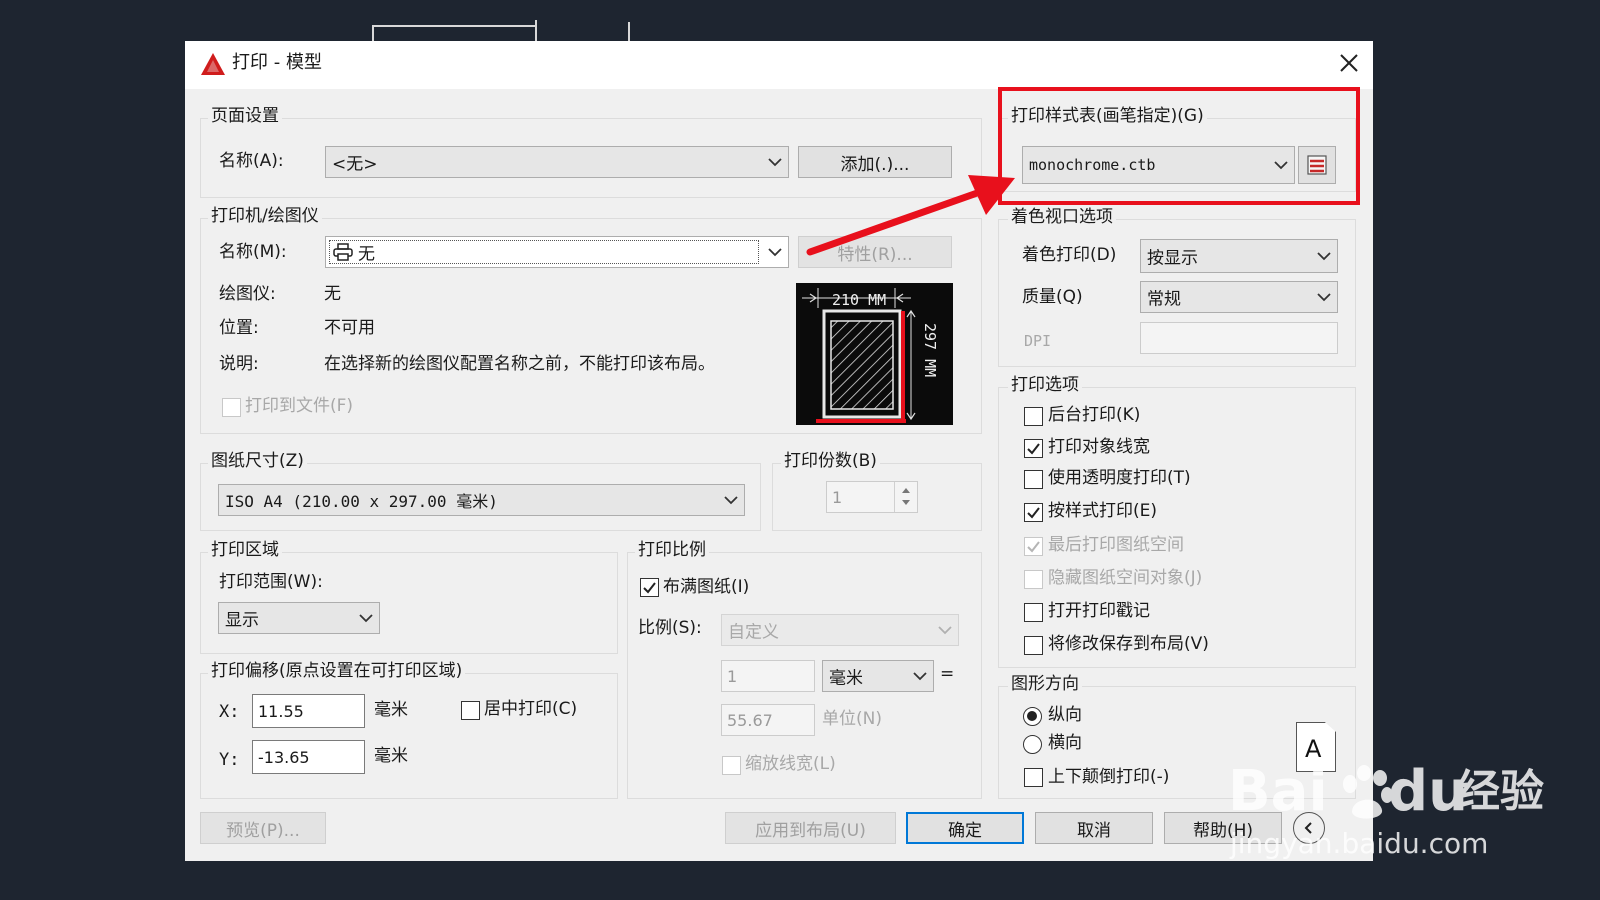 This screenshot has height=900, width=1600. I want to click on title-bar, so click(779, 65).